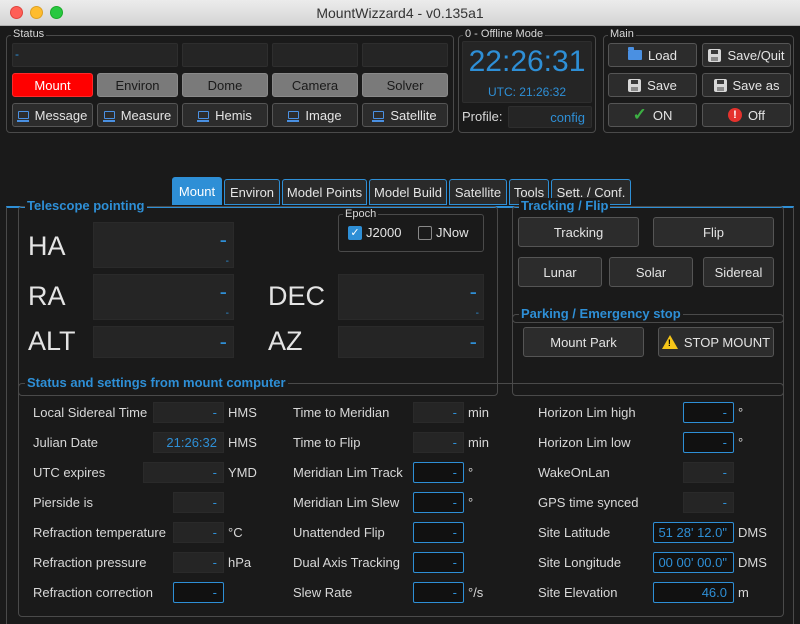 This screenshot has width=800, height=624. Describe the element at coordinates (738, 272) in the screenshot. I see `sidereal-button: Sidereal` at that location.